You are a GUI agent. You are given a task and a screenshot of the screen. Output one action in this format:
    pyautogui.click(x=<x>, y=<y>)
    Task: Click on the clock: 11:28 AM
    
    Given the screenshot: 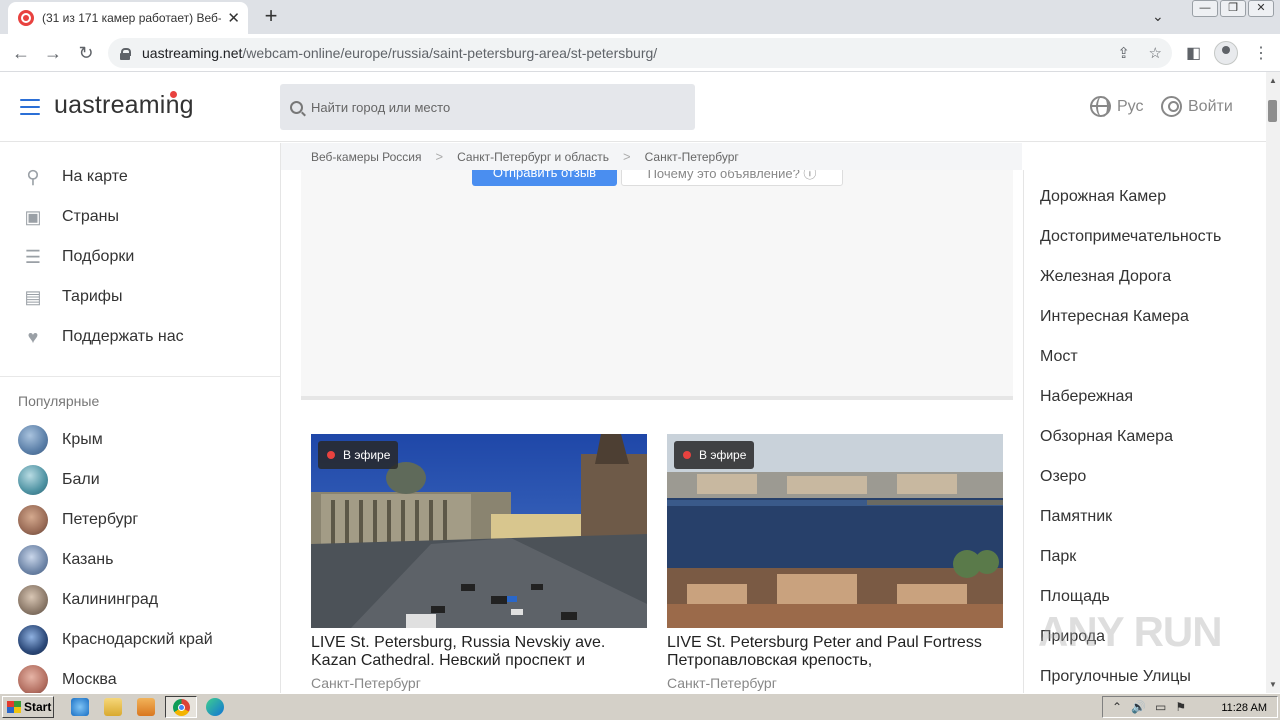 What is the action you would take?
    pyautogui.click(x=1244, y=708)
    